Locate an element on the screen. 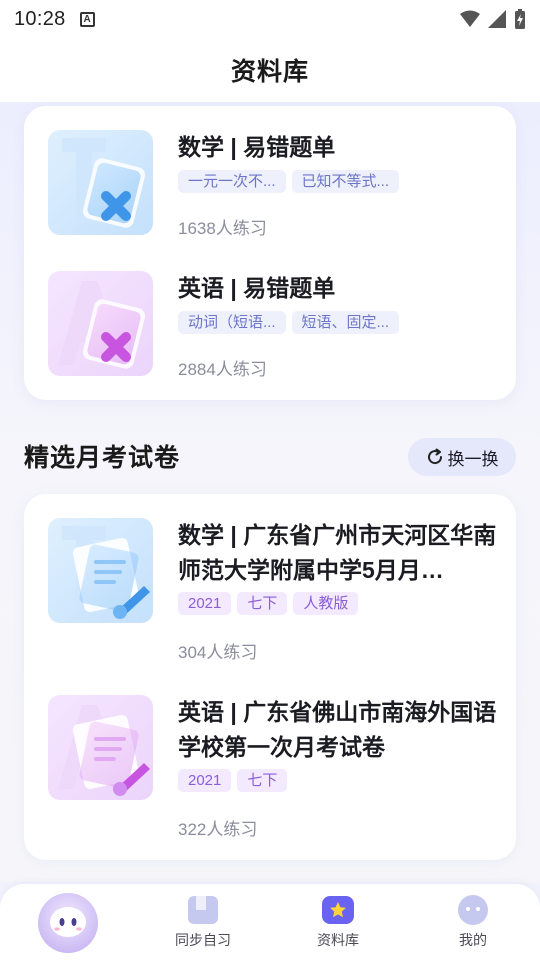 This screenshot has height=960, width=540. wifi-icon is located at coordinates (470, 18).